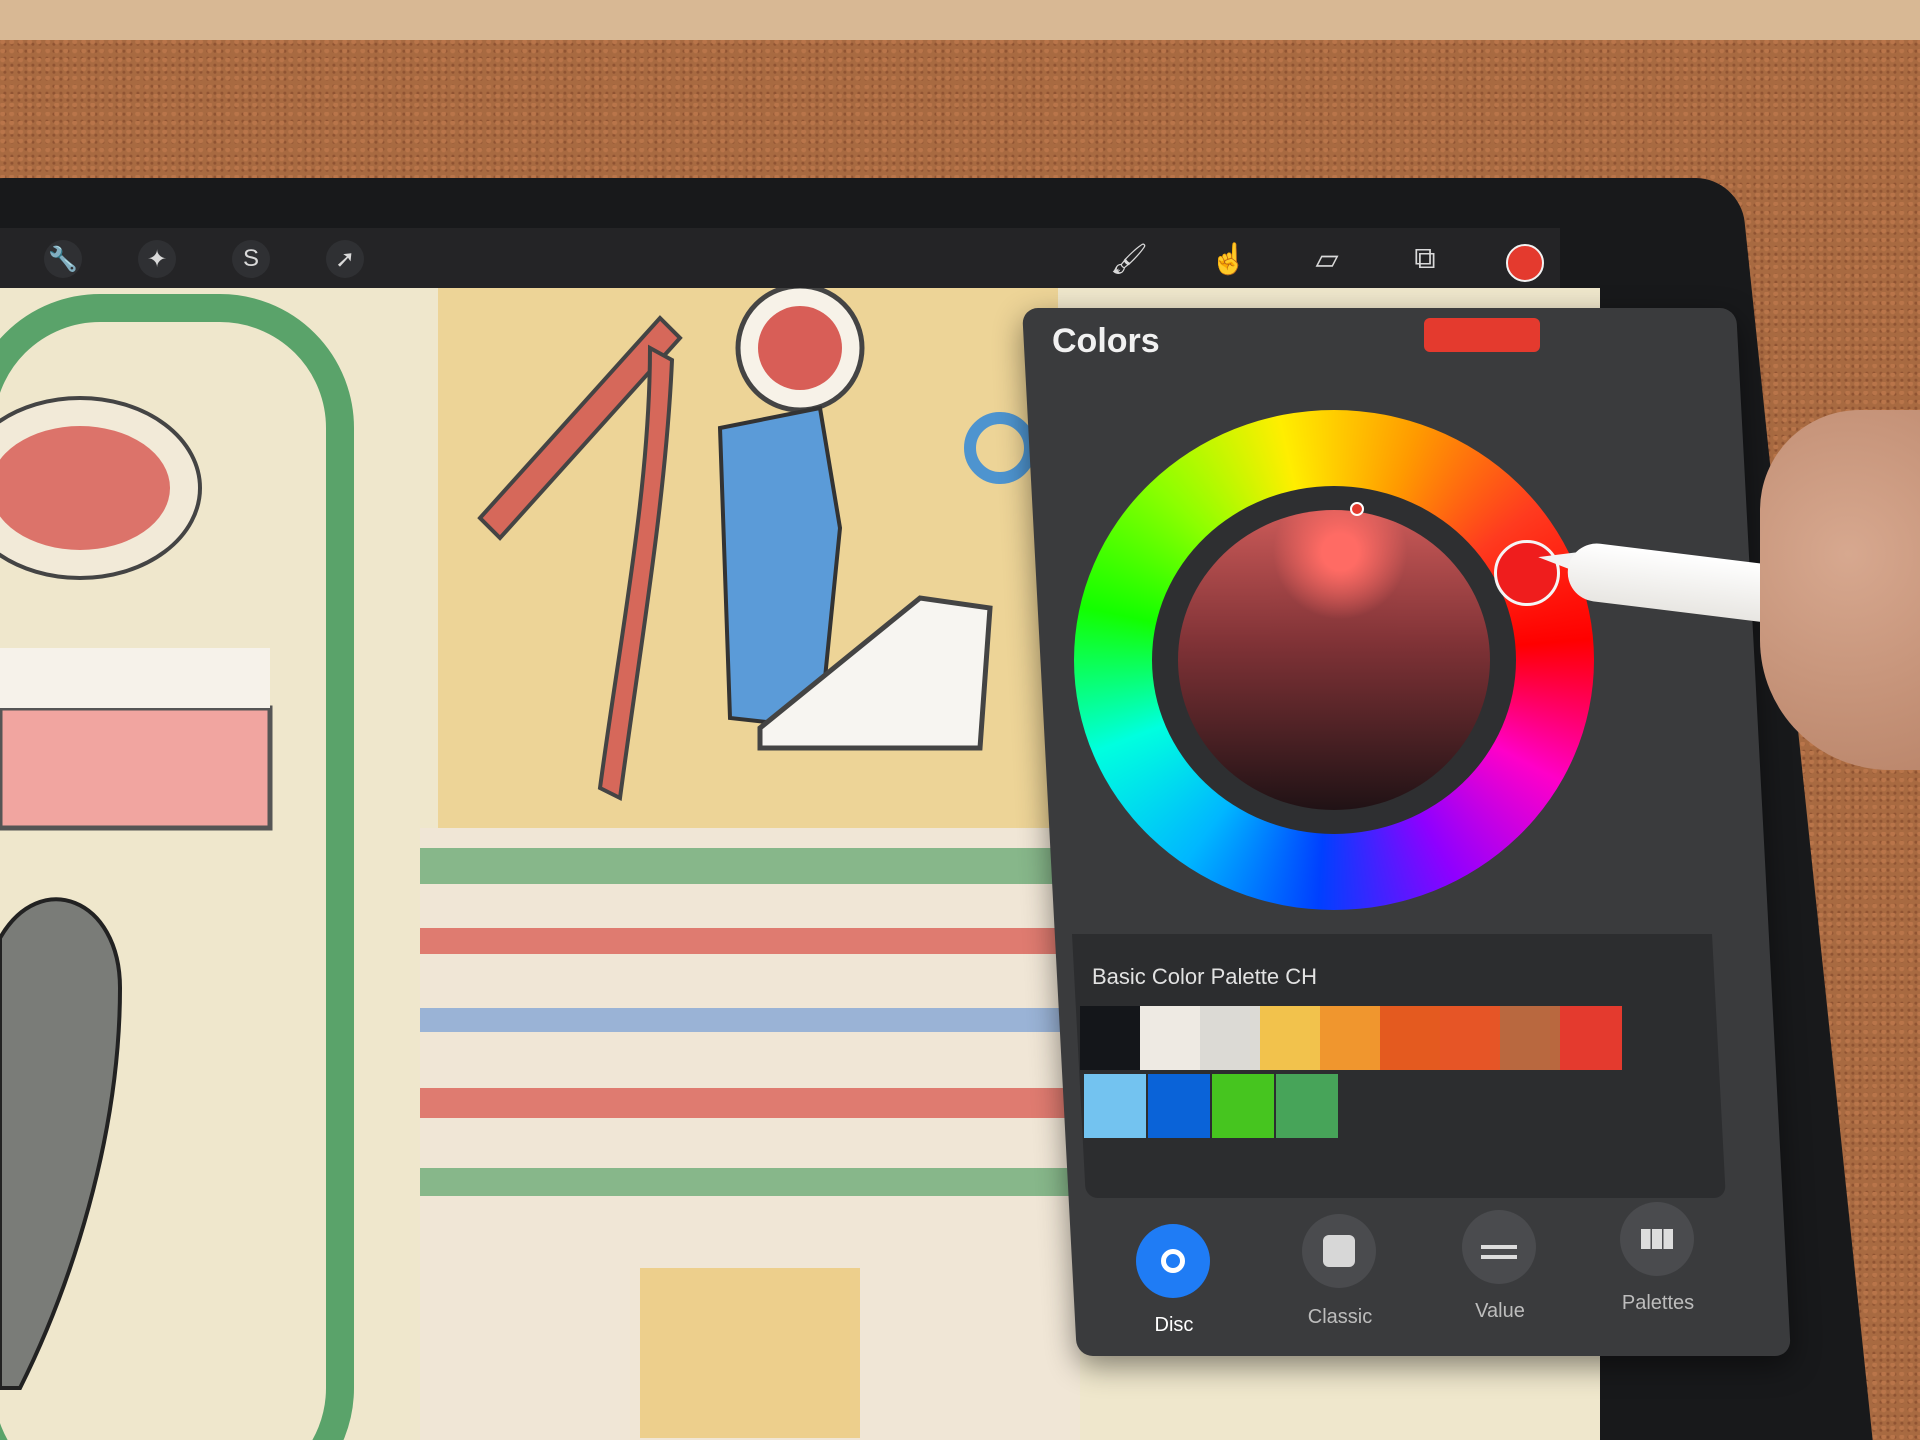 The image size is (1920, 1440). What do you see at coordinates (251, 259) in the screenshot?
I see `selection-icon: S` at bounding box center [251, 259].